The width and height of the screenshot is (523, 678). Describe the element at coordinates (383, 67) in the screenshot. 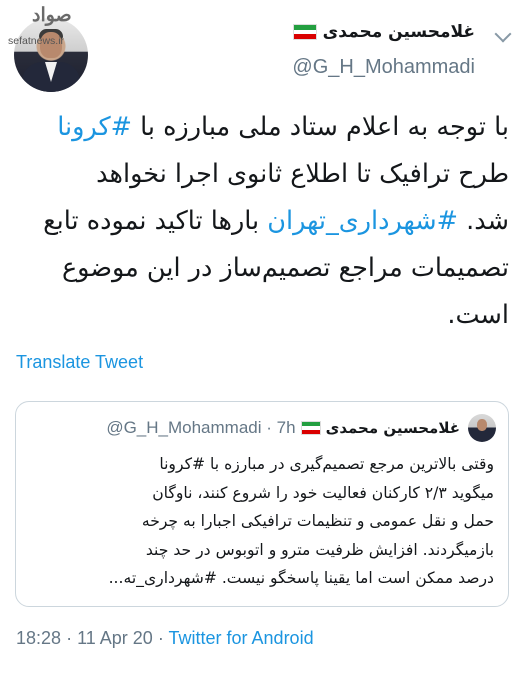

I see `author-handle: @G_H_Mohammadi` at that location.